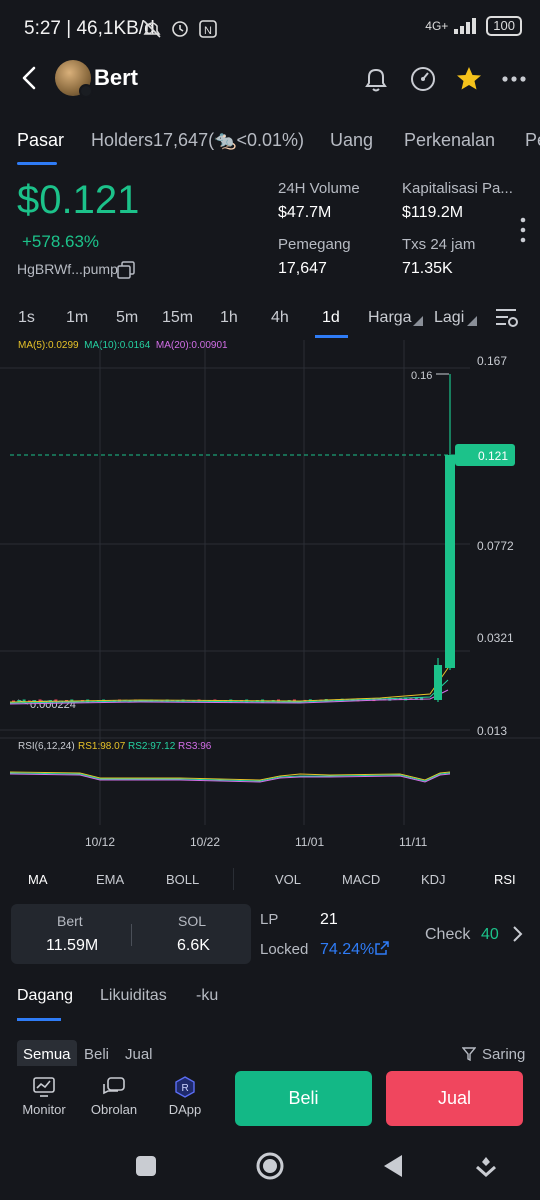  Describe the element at coordinates (514, 79) in the screenshot. I see `more-icon` at that location.